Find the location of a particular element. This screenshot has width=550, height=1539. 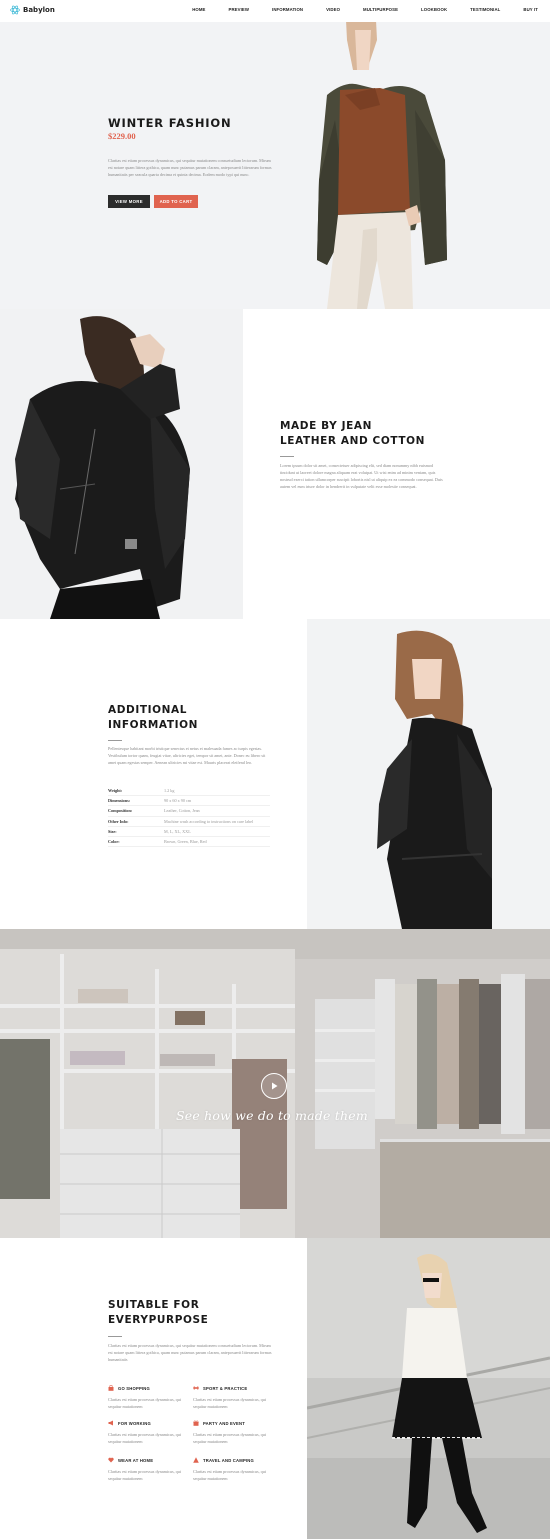

nav-preview: PREVIEW is located at coordinates (239, 9).